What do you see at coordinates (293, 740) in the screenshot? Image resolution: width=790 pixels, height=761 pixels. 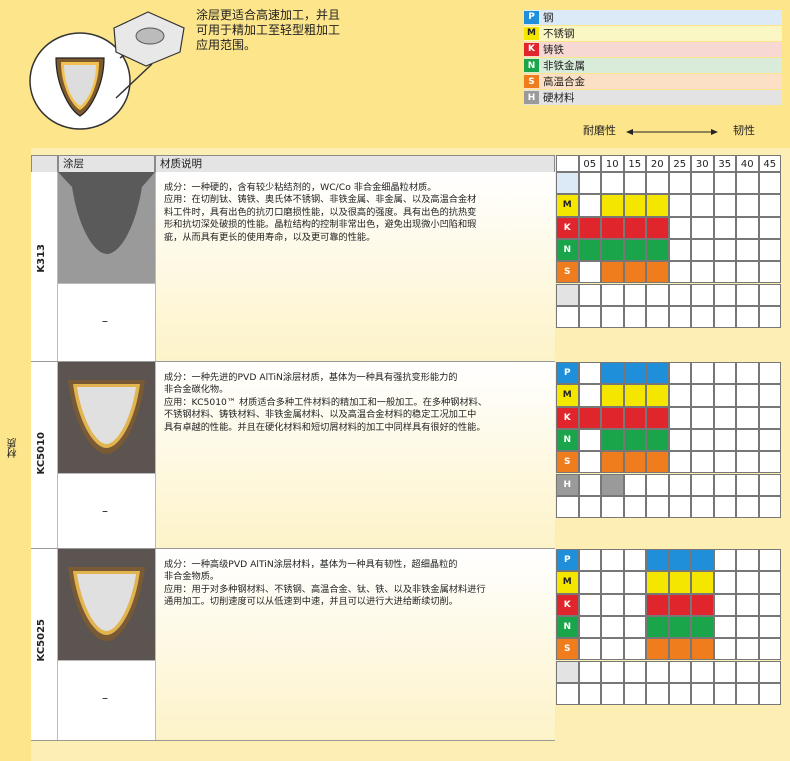 I see `section-divider` at bounding box center [293, 740].